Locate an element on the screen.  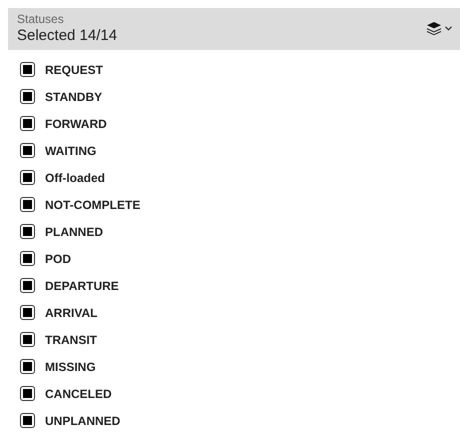
statuses-dropdown: Statuses Selected 14/14 is located at coordinates (234, 29).